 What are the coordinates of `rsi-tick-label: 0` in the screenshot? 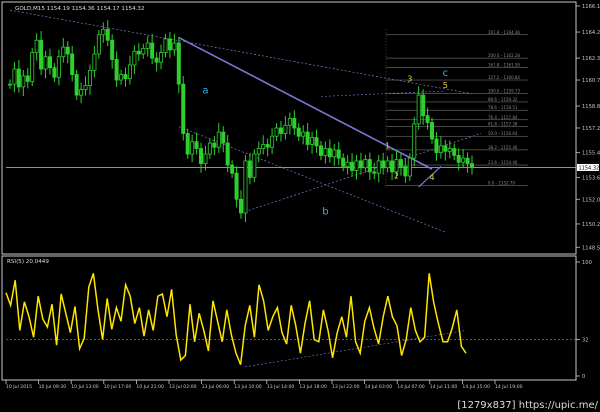 It's located at (583, 377).